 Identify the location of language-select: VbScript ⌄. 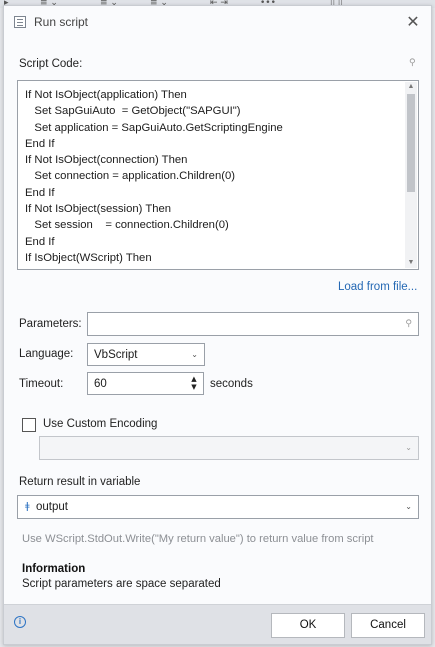
(146, 354).